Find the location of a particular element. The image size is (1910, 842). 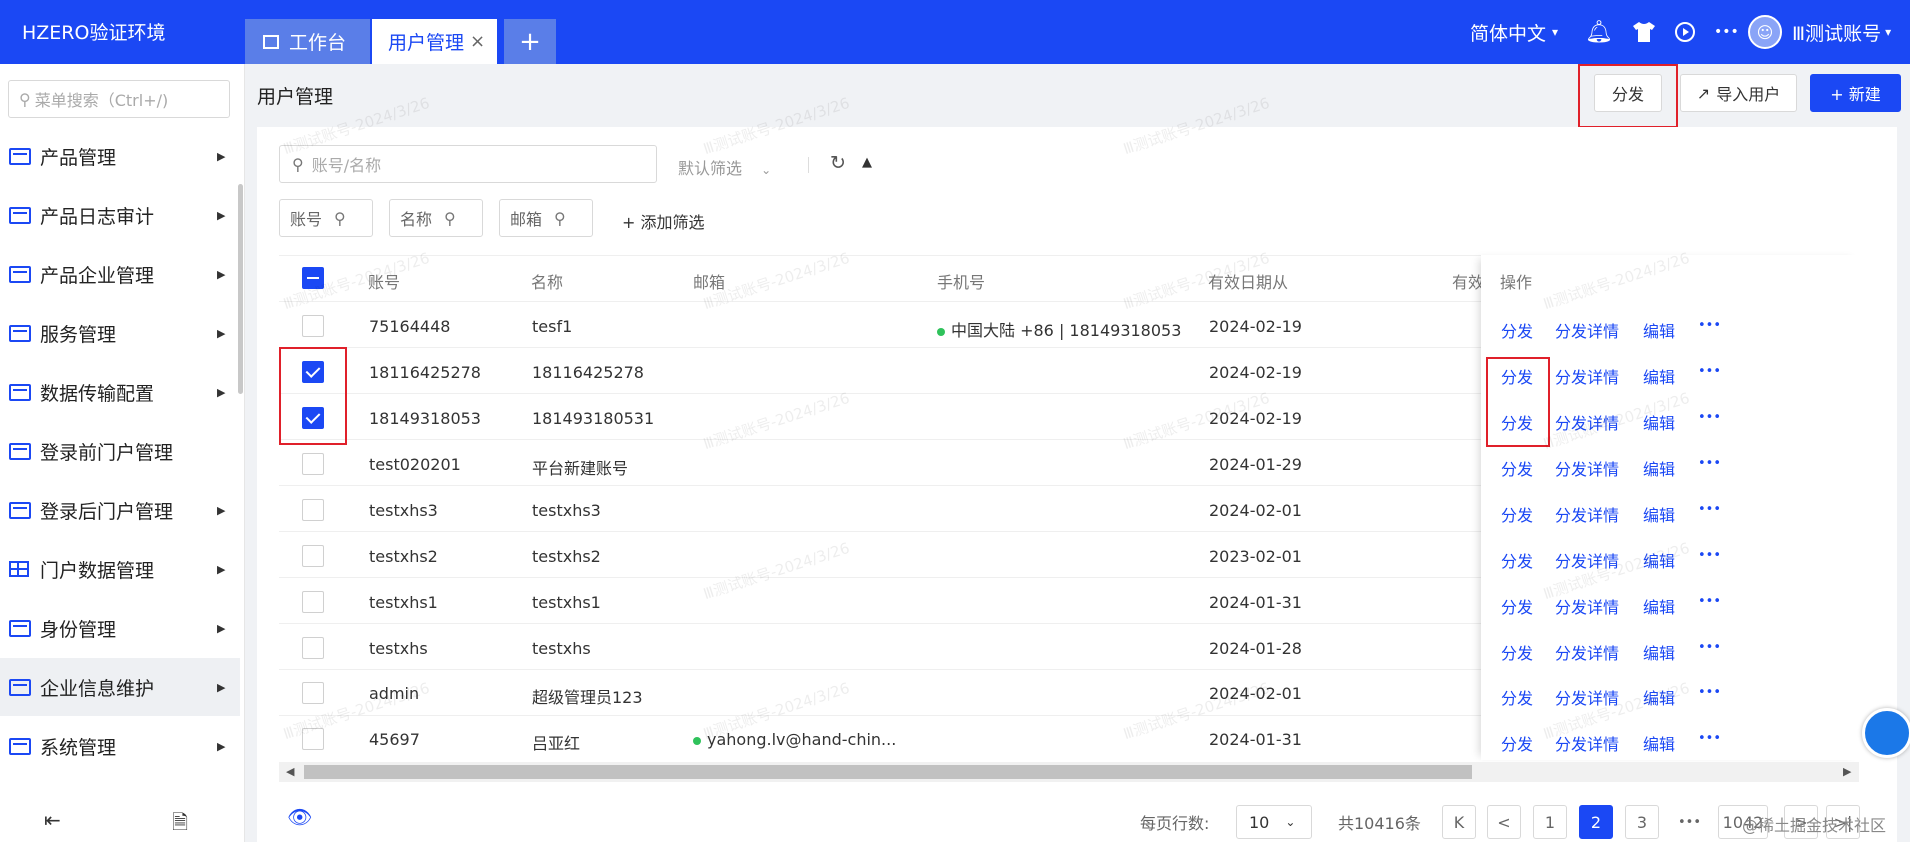

column-header-account: 账号 is located at coordinates (384, 281).